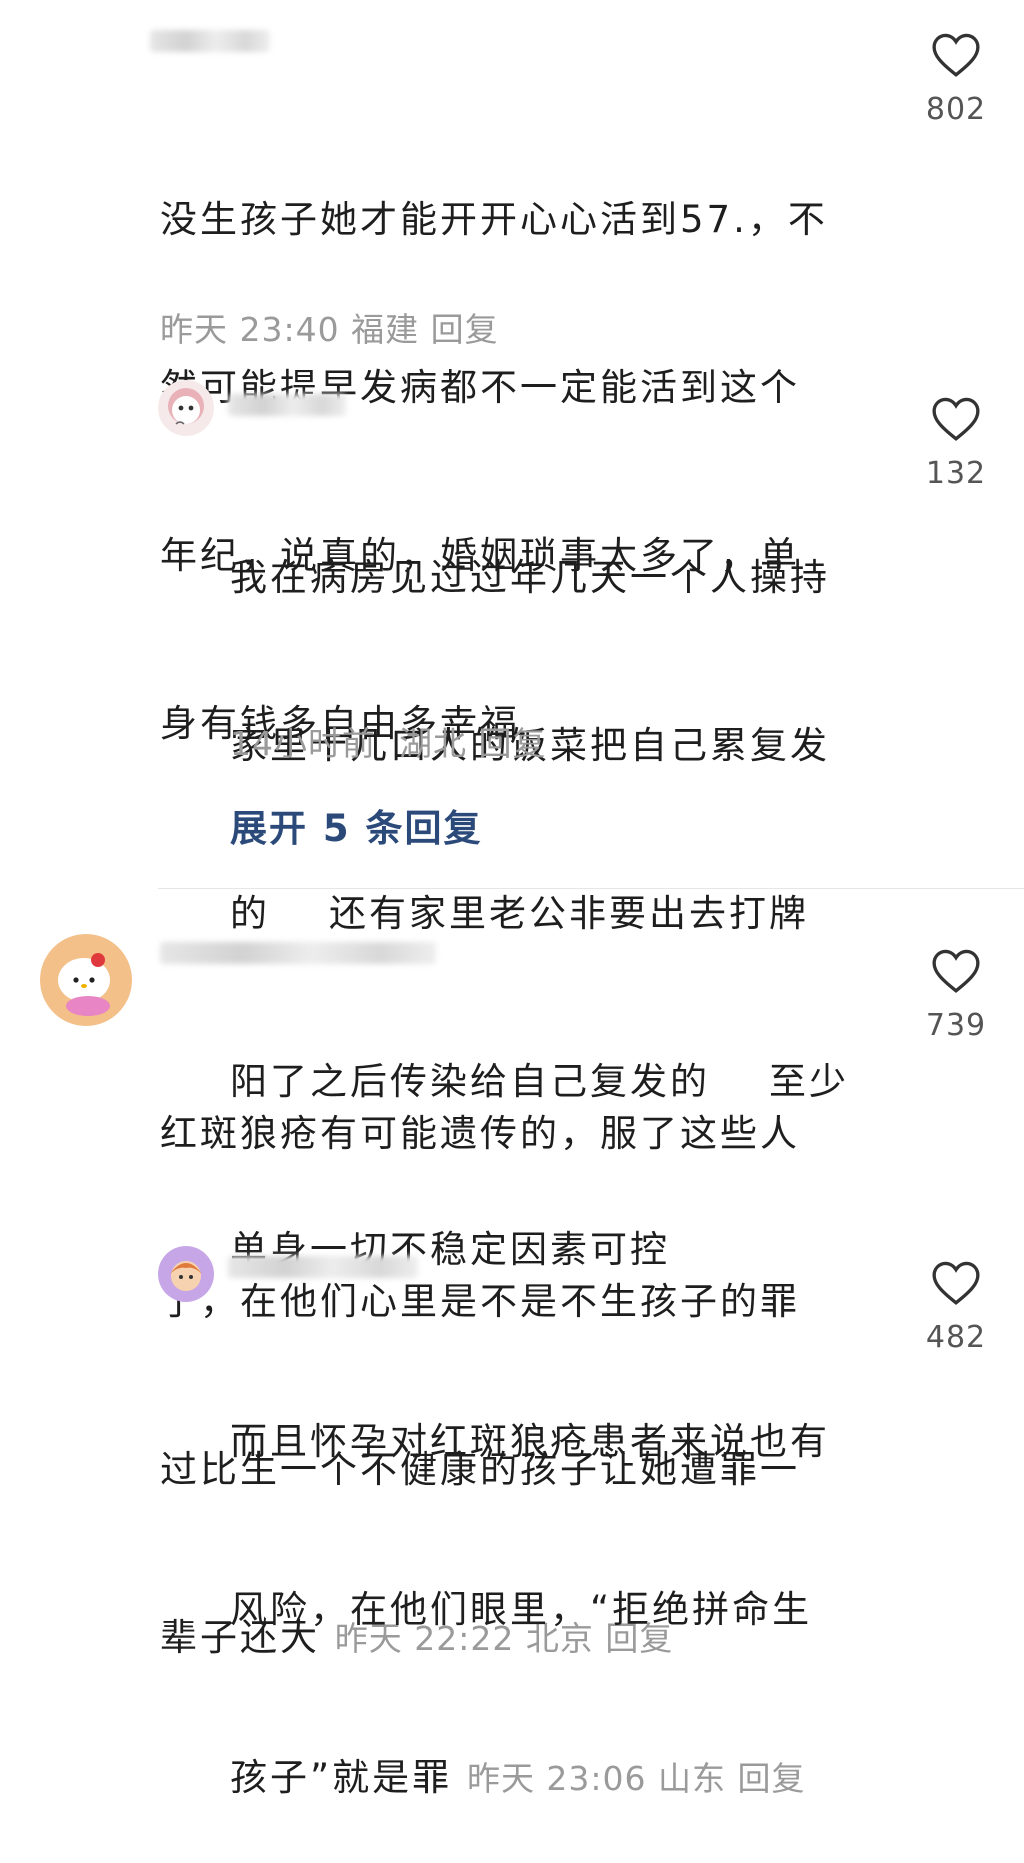  Describe the element at coordinates (956, 1337) in the screenshot. I see `like-count: 482` at that location.